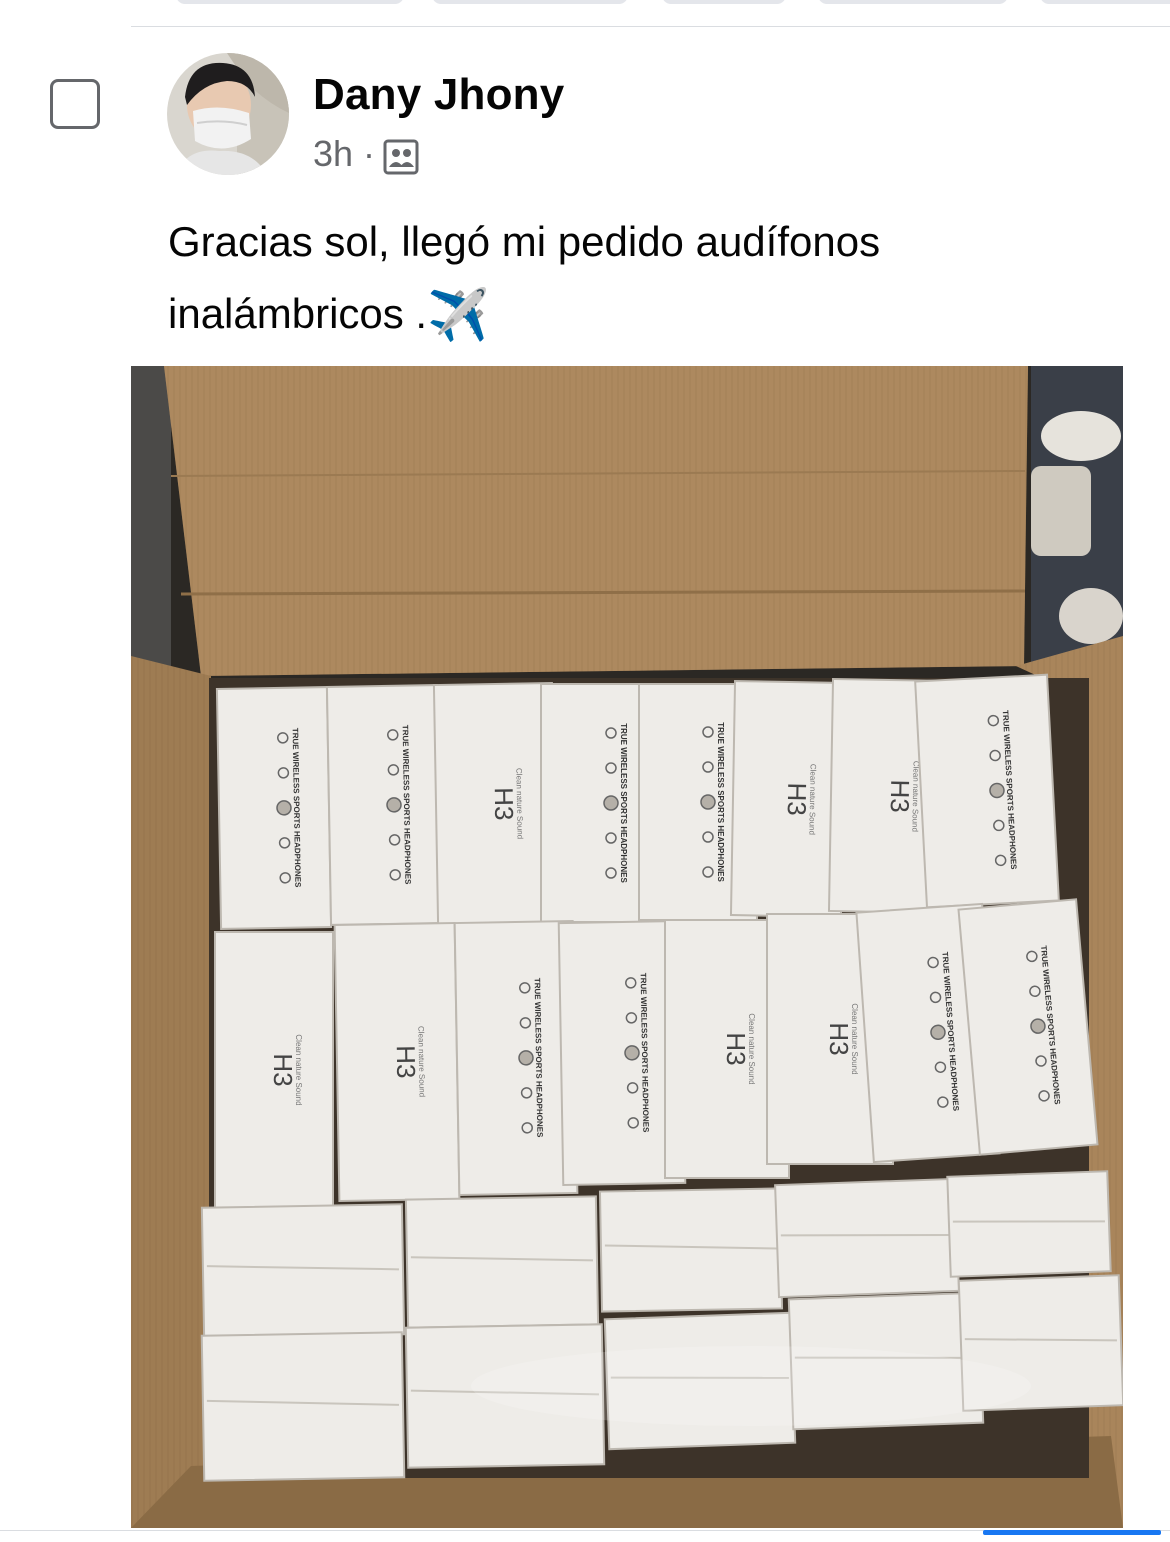  What do you see at coordinates (650, 26) in the screenshot?
I see `section-divider` at bounding box center [650, 26].